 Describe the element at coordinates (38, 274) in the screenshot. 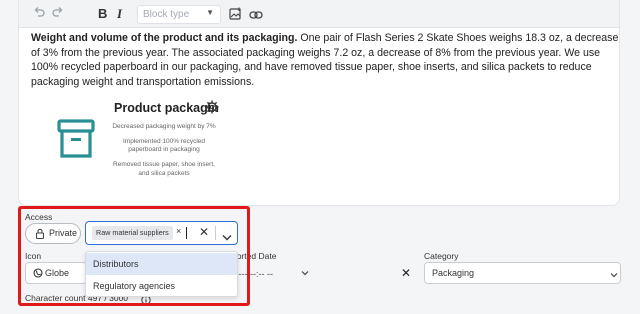

I see `globe-icon` at that location.